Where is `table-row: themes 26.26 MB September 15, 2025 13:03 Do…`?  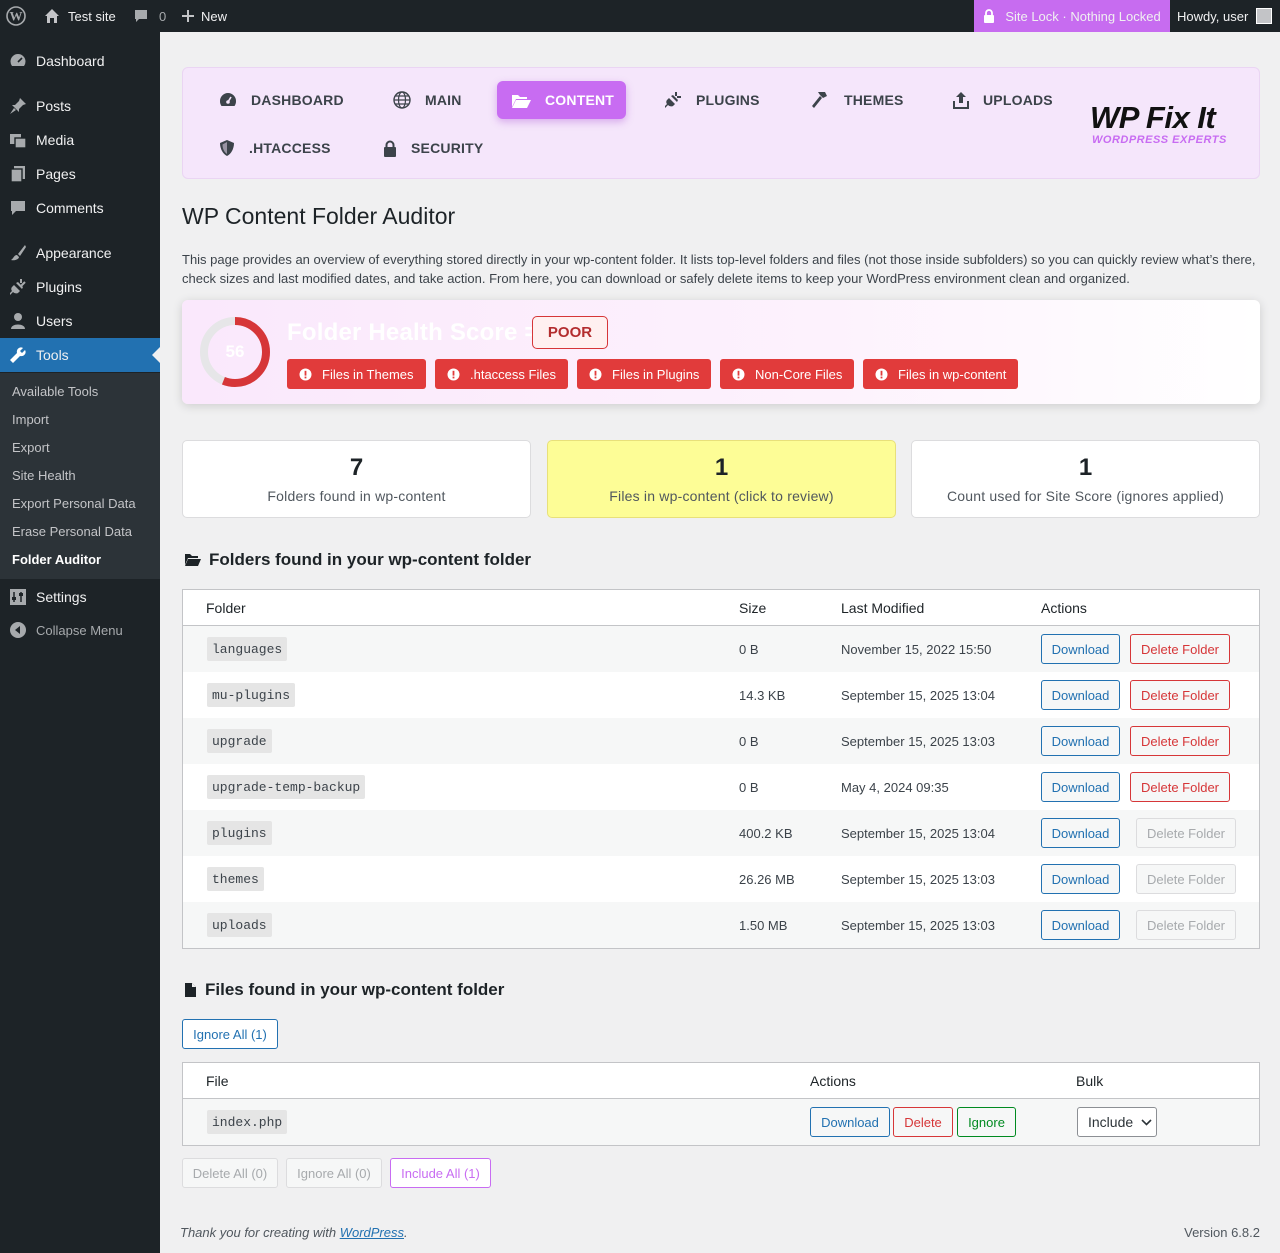 table-row: themes 26.26 MB September 15, 2025 13:03 Do… is located at coordinates (721, 879).